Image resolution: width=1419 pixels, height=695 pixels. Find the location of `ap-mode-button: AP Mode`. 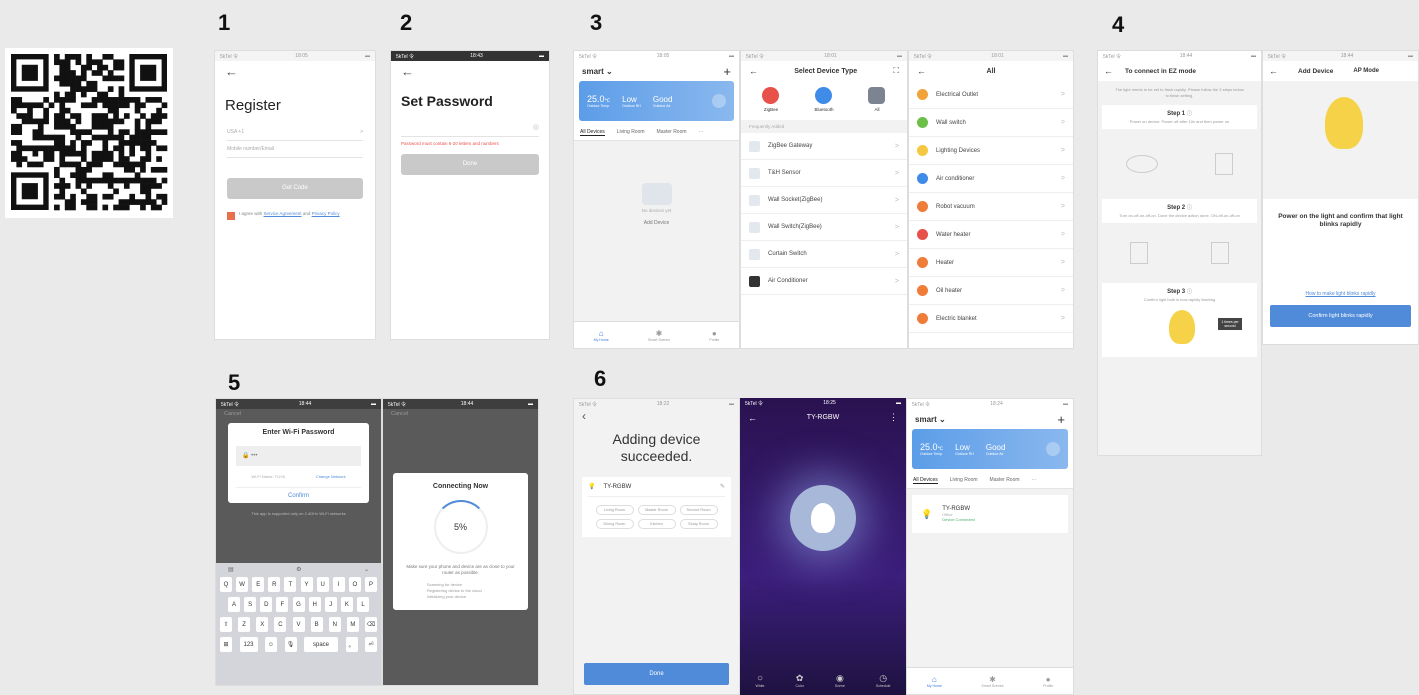

ap-mode-button: AP Mode is located at coordinates (1366, 71).